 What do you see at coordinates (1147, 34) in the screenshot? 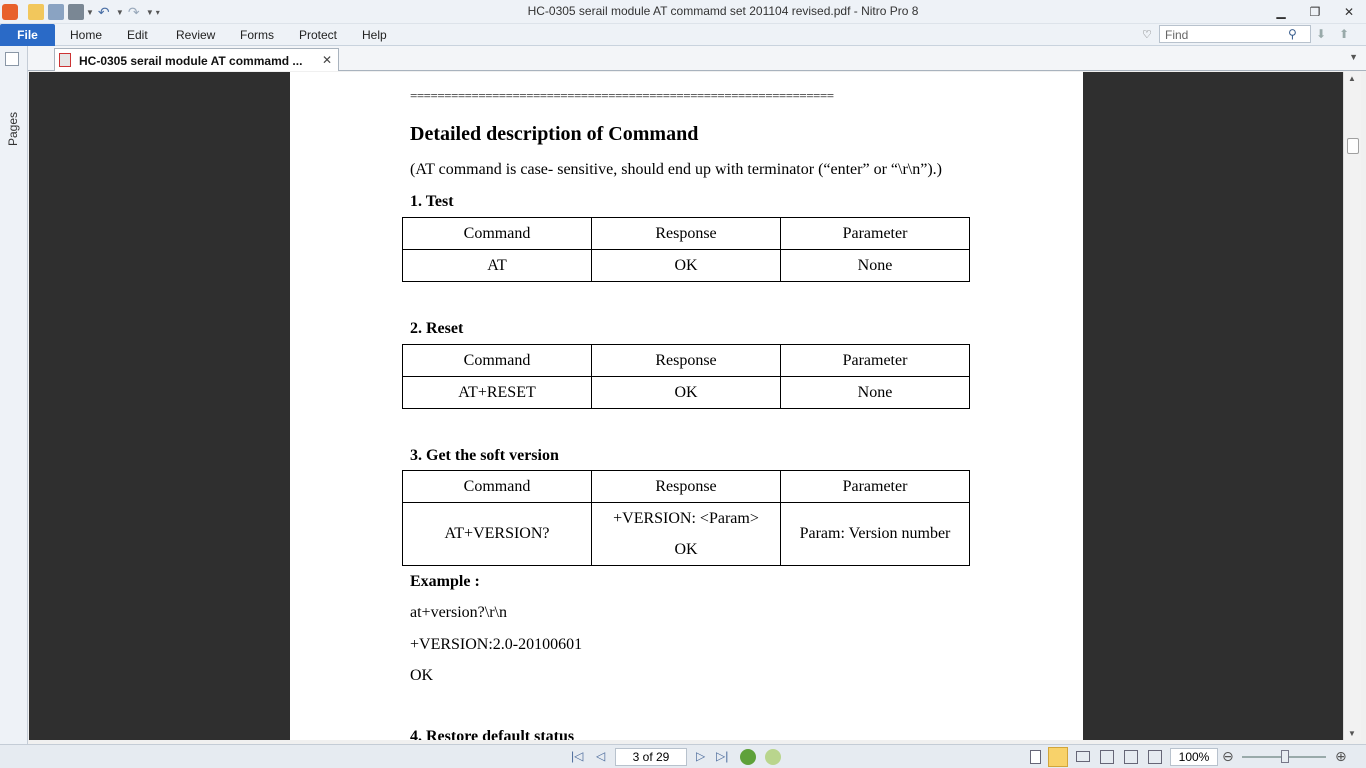
I see `ribbon-collapse-icon: ♡` at bounding box center [1147, 34].